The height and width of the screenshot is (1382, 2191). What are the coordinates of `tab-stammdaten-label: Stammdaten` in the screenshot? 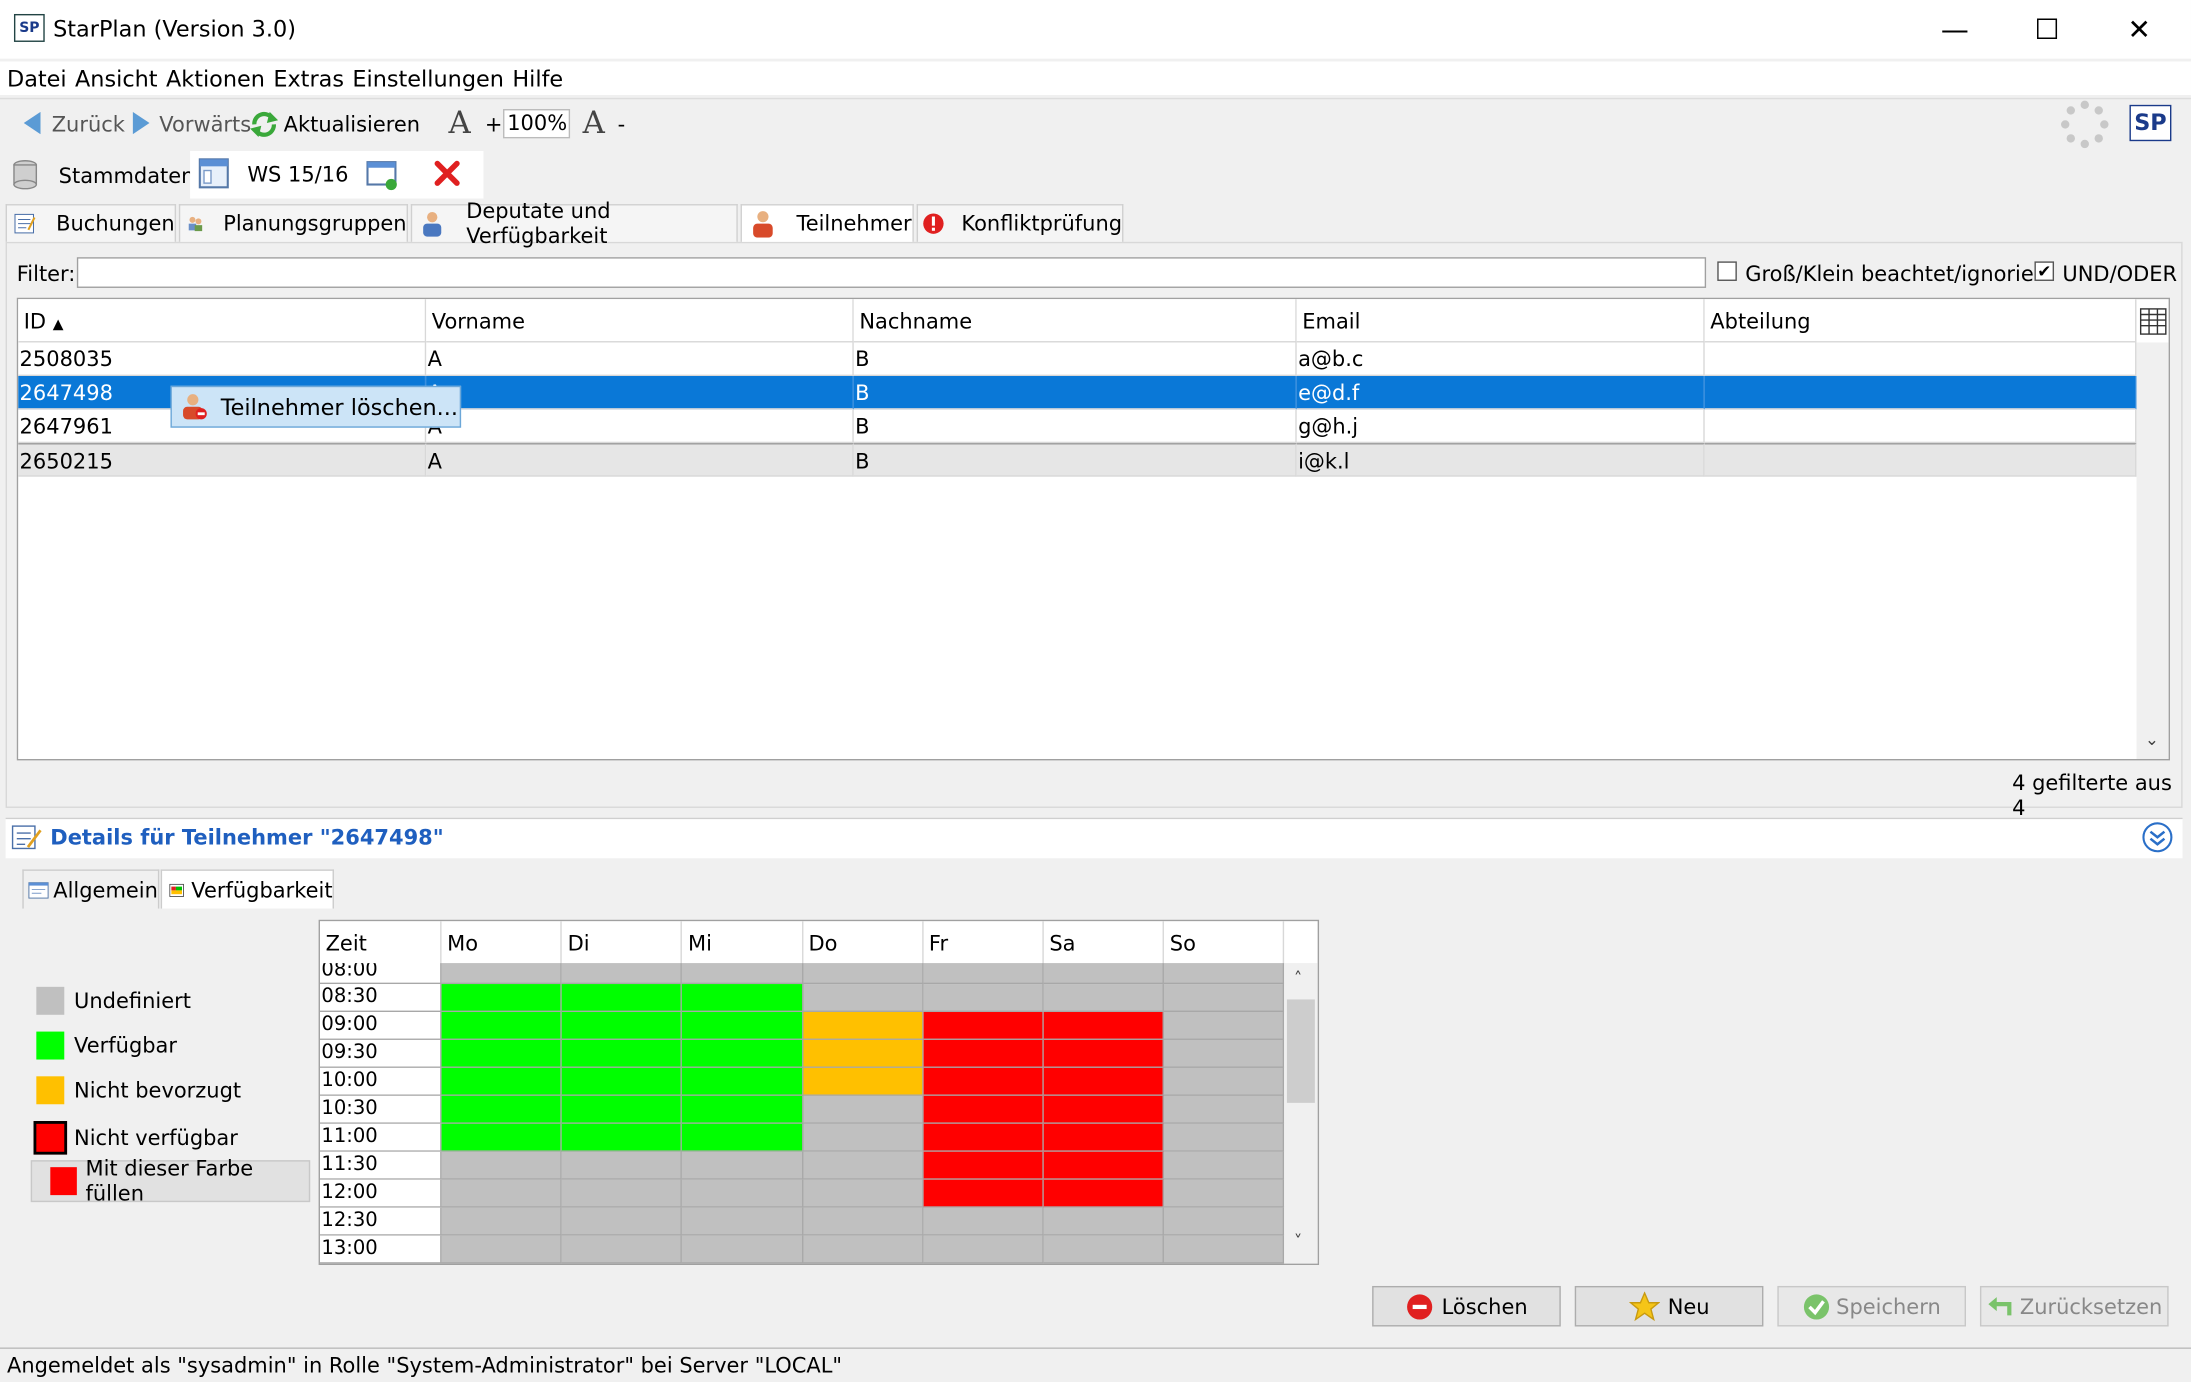 It's located at (127, 176).